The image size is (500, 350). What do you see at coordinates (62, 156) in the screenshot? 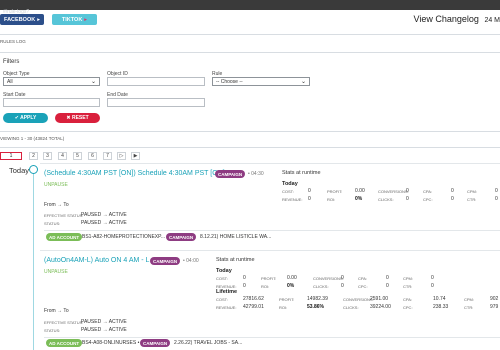
I see `page-button-4: 4` at bounding box center [62, 156].